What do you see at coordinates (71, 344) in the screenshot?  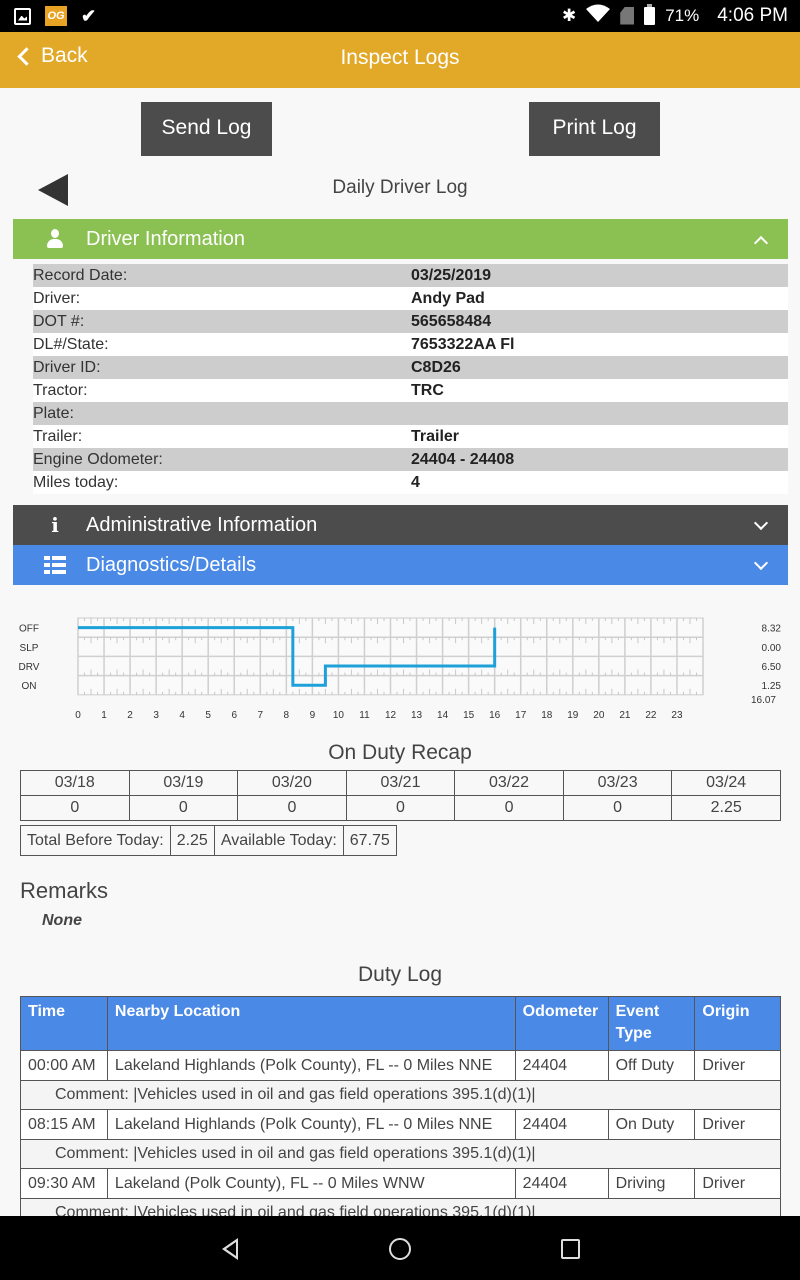 I see `info-key: DL#/State:` at bounding box center [71, 344].